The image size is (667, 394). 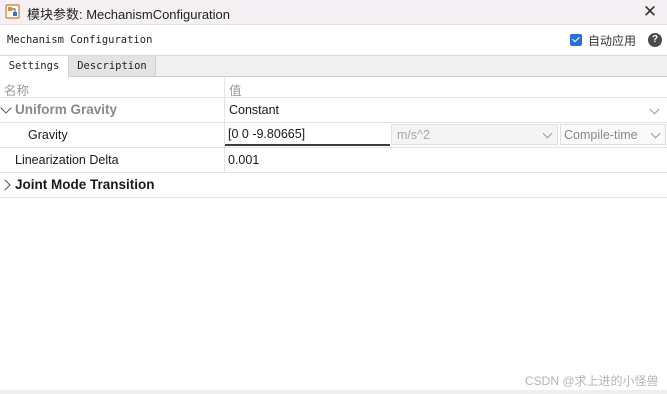 What do you see at coordinates (413, 135) in the screenshot?
I see `gravity-unit-value: m/s^2` at bounding box center [413, 135].